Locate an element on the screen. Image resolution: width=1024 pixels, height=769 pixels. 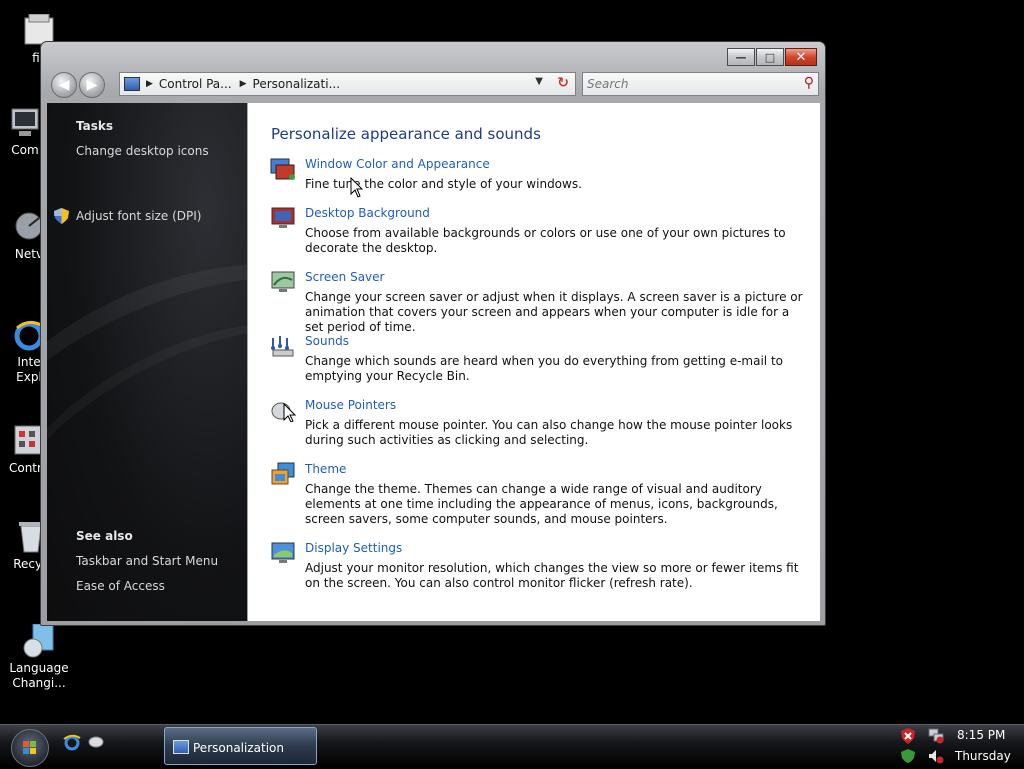
search-box: ⚲ is located at coordinates (700, 84).